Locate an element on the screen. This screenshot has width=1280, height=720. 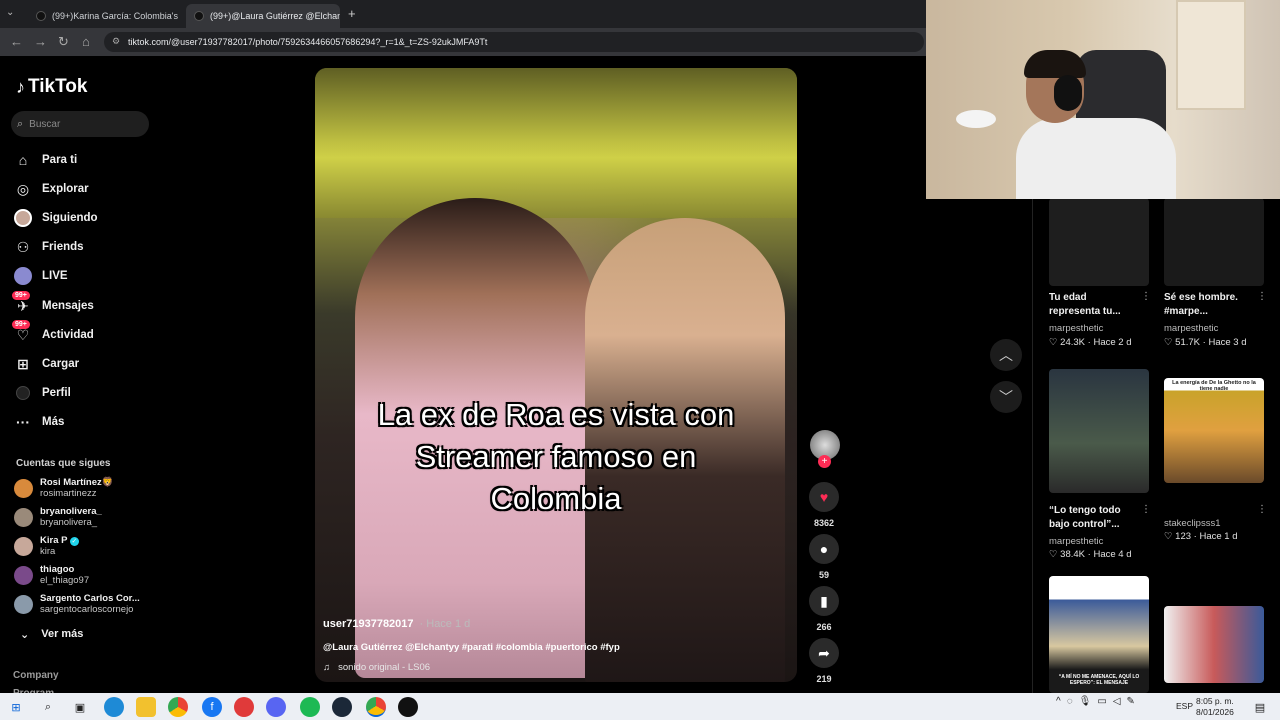
steam-icon is located at coordinates (342, 707).